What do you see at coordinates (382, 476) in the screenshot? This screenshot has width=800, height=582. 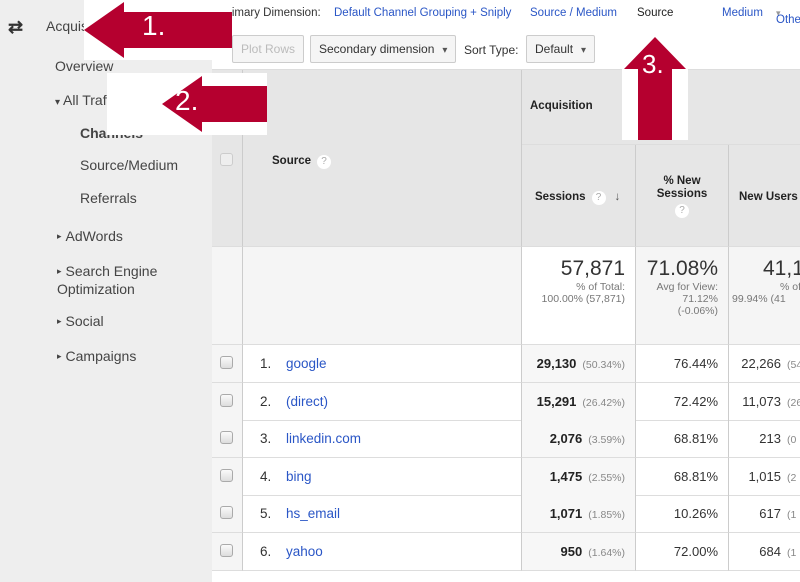 I see `source-cell: 4. bing` at bounding box center [382, 476].